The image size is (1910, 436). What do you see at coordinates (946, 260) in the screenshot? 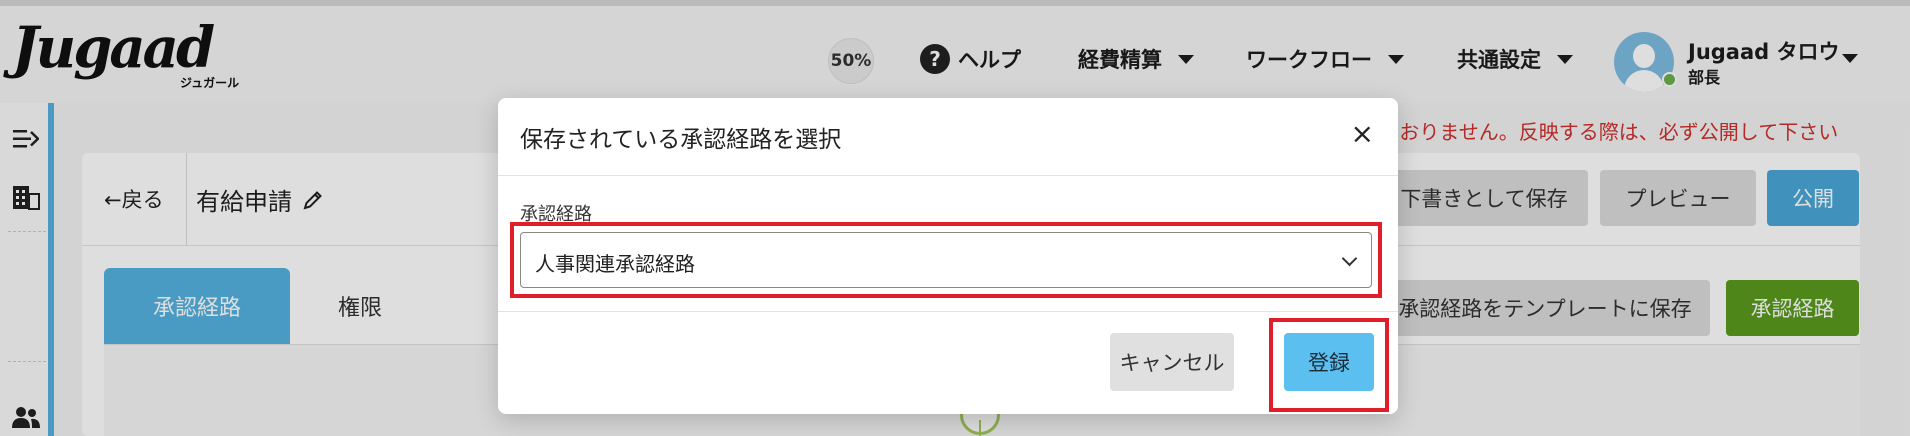
I see `select-highlight-box` at bounding box center [946, 260].